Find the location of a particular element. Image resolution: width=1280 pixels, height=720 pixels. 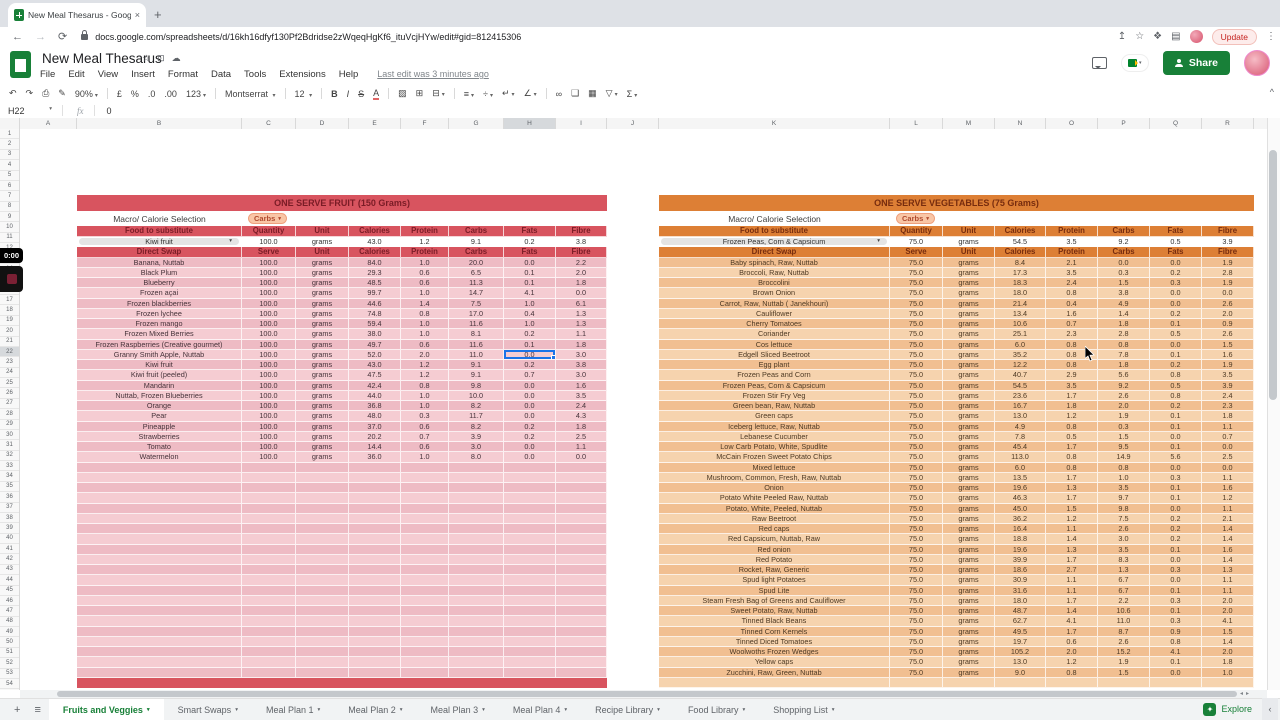

table-cell: 9.2 is located at coordinates (1124, 385).